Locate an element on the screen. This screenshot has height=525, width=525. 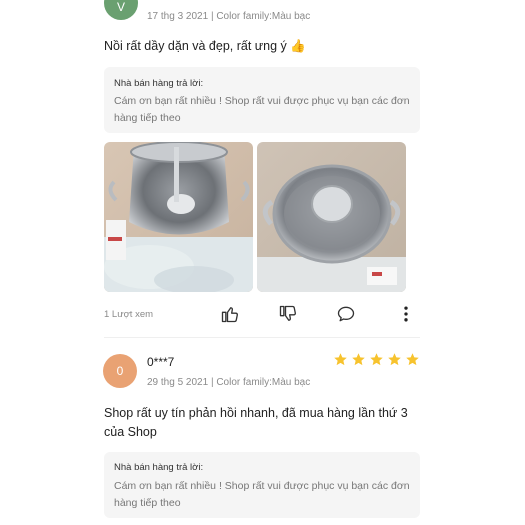
dislike-button is located at coordinates (288, 314).